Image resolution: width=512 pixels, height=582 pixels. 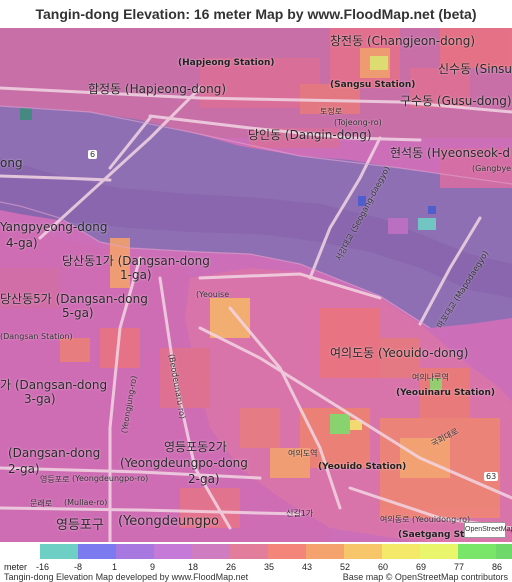 I want to click on label-tojeong-ro-ko: 토정로, so click(x=331, y=111).